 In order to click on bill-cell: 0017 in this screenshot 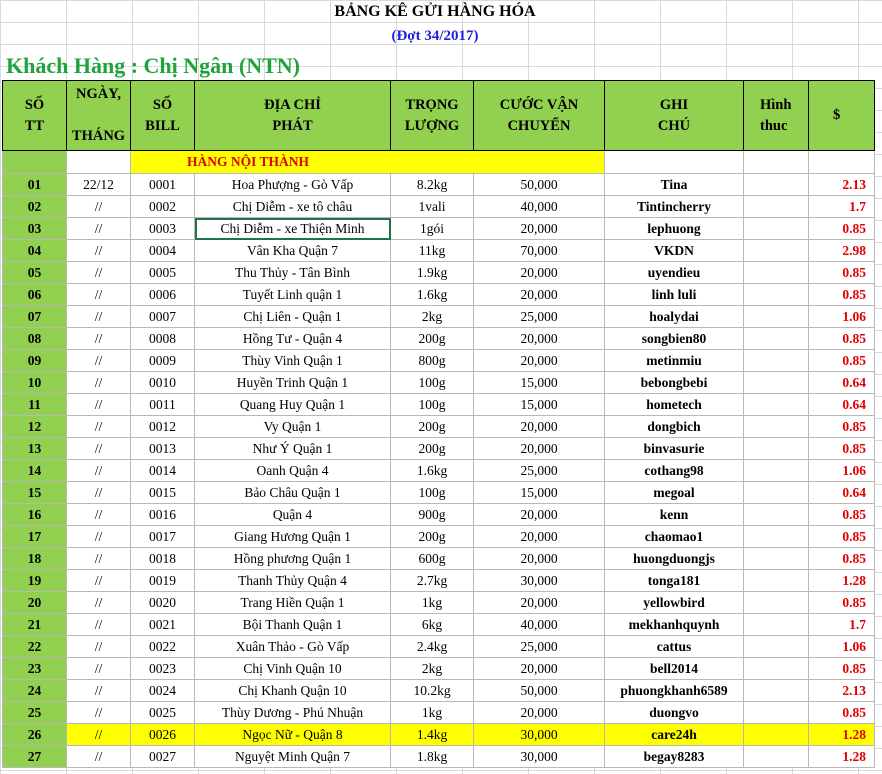, I will do `click(162, 536)`.